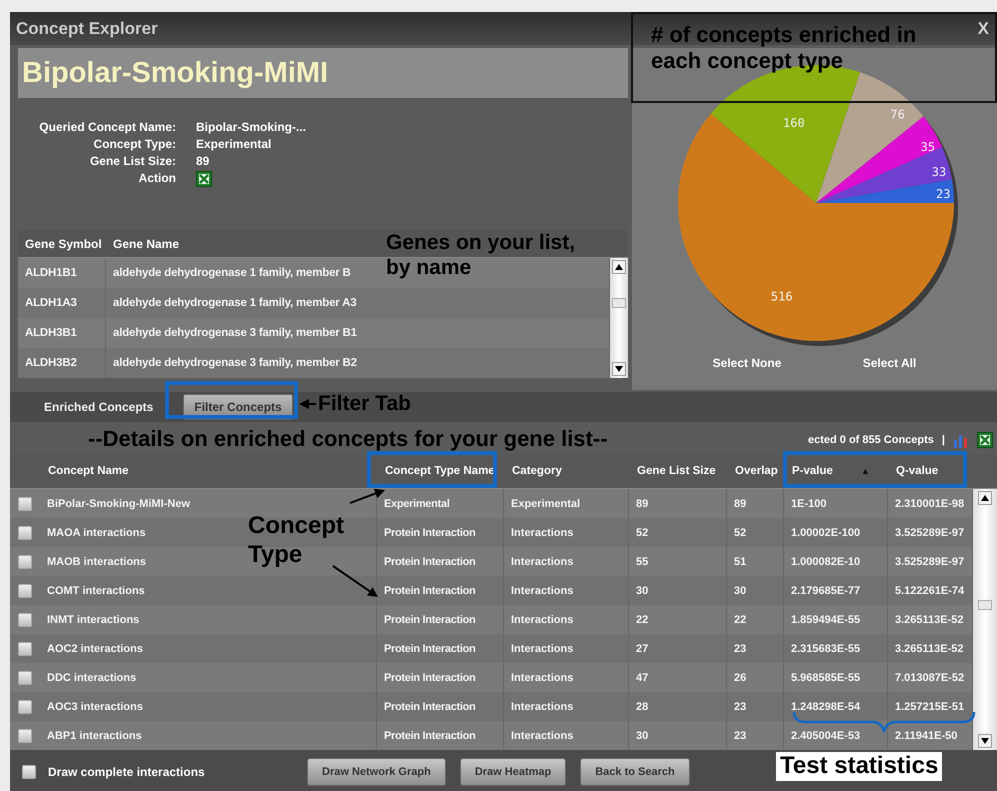 The width and height of the screenshot is (997, 791). What do you see at coordinates (107, 127) in the screenshot?
I see `detail-label: Queried Concept Name:` at bounding box center [107, 127].